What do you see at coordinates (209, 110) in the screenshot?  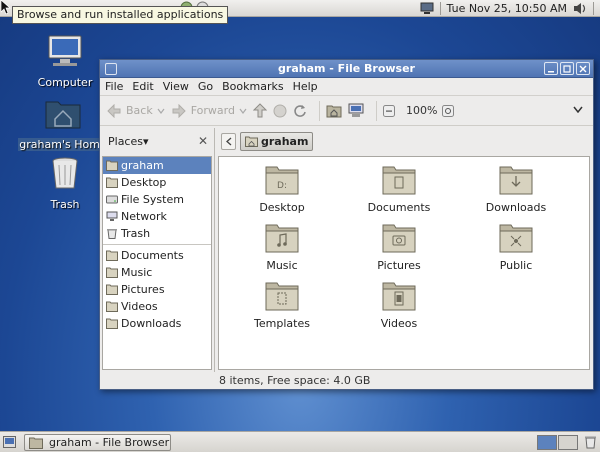 I see `forward-button: Forward` at bounding box center [209, 110].